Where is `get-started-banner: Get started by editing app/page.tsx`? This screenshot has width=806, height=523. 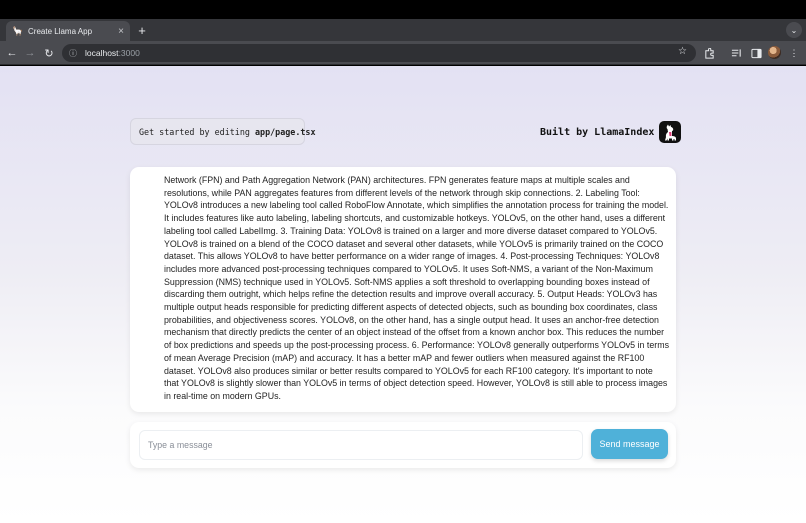 get-started-banner: Get started by editing app/page.tsx is located at coordinates (223, 131).